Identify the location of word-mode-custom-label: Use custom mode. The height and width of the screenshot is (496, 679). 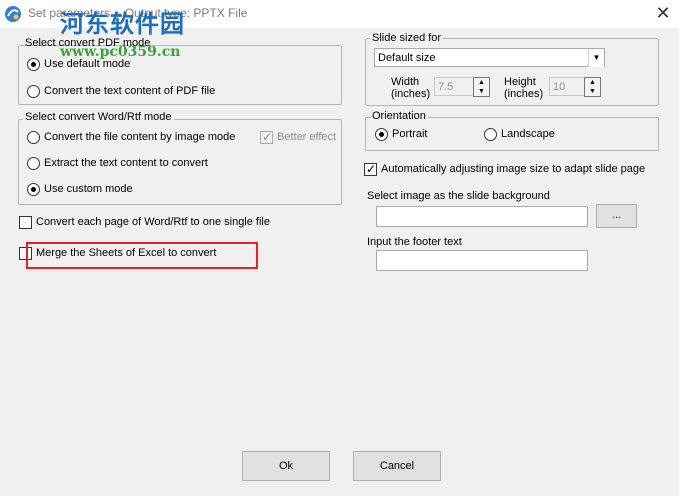
(88, 189).